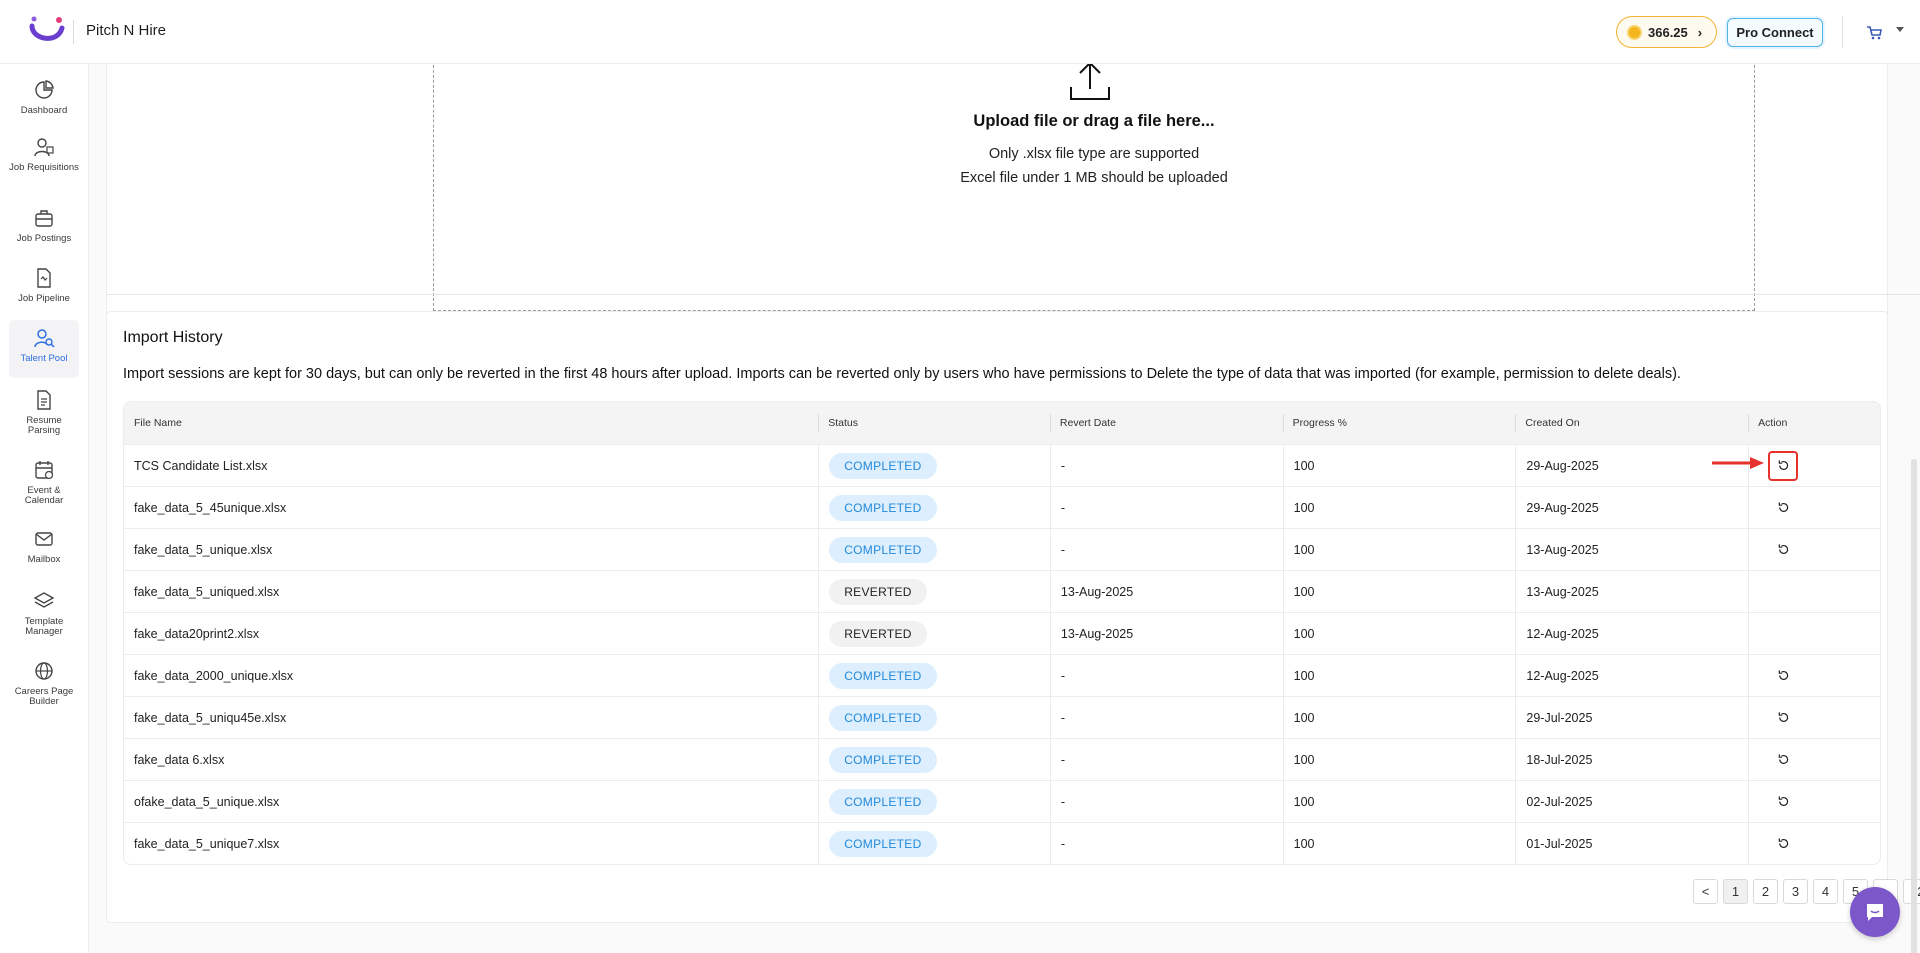 The width and height of the screenshot is (1920, 953). What do you see at coordinates (73, 32) in the screenshot?
I see `logo-divider` at bounding box center [73, 32].